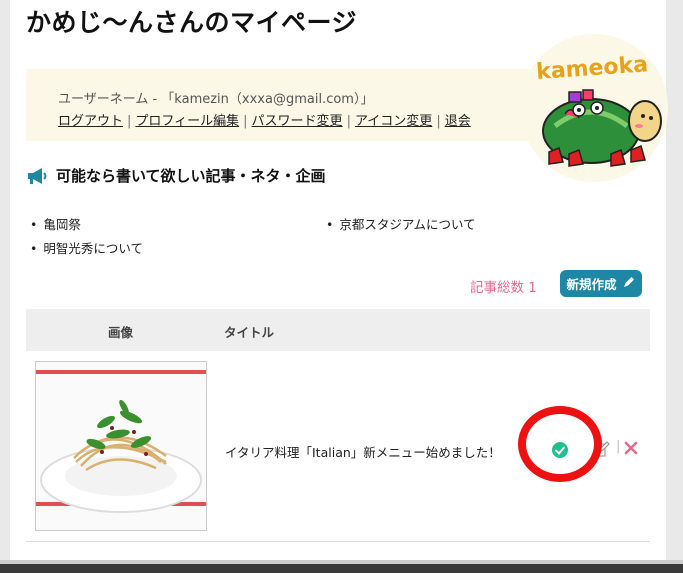  What do you see at coordinates (338, 330) in the screenshot?
I see `articles-table-header: 画像 タイトル` at bounding box center [338, 330].